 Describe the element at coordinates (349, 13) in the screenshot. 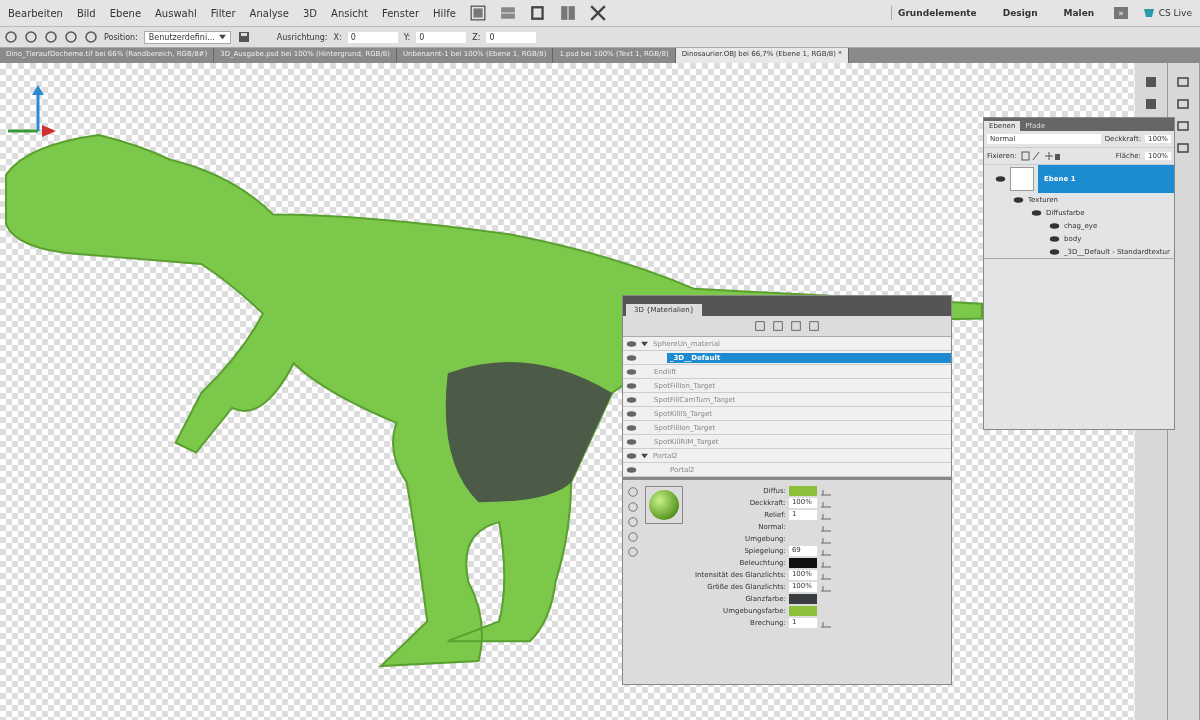

I see `menu-item: Ansicht` at that location.